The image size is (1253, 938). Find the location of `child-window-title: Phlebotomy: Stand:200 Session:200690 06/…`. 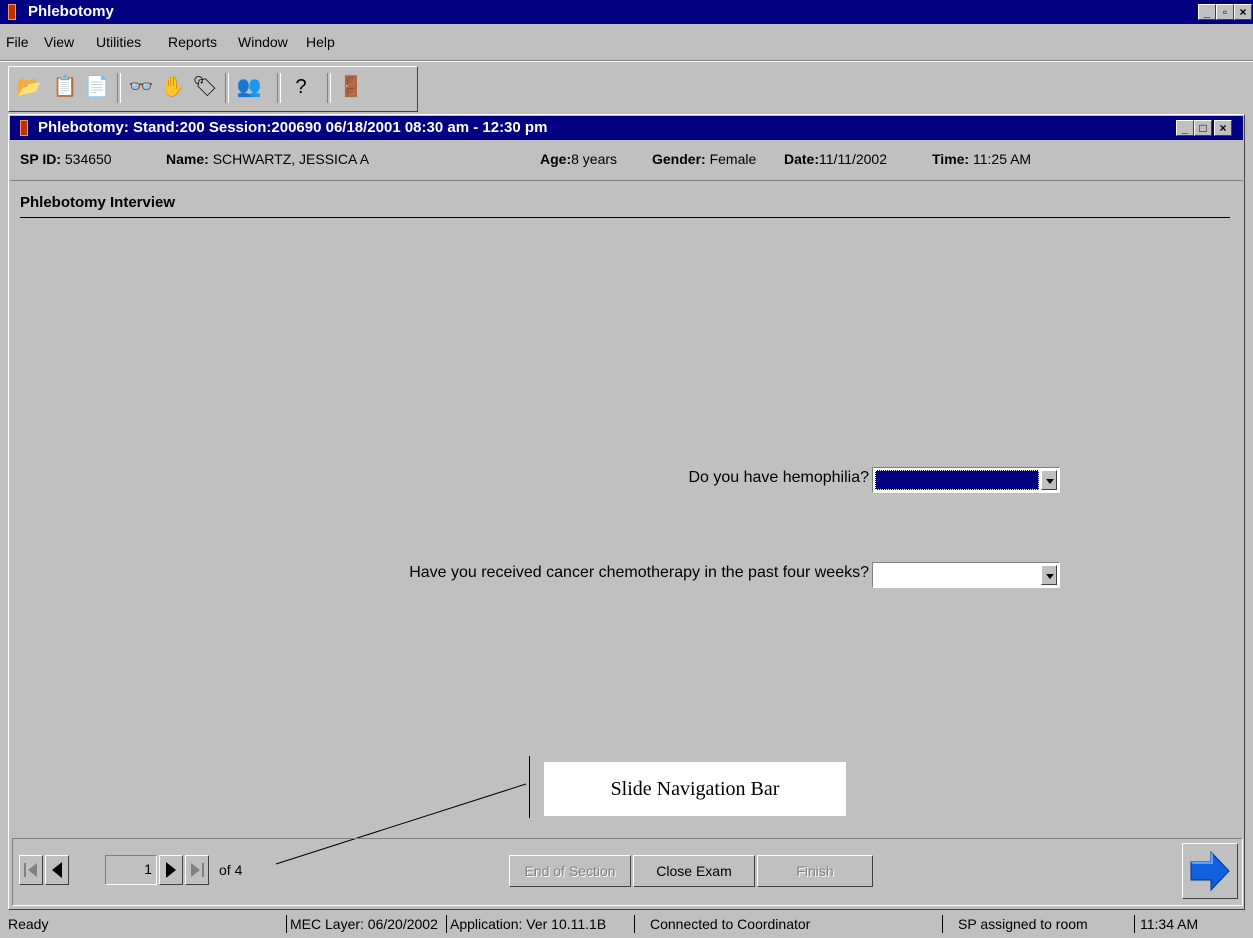

child-window-title: Phlebotomy: Stand:200 Session:200690 06/… is located at coordinates (293, 127).